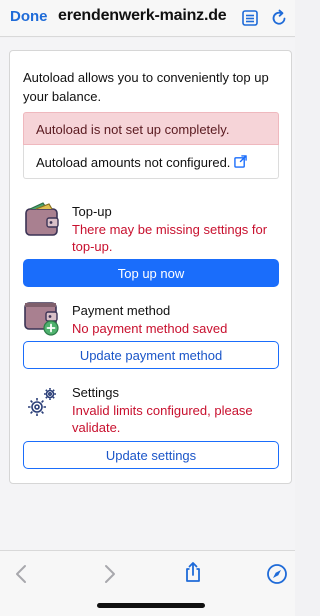 Image resolution: width=320 pixels, height=616 pixels. I want to click on amounts-not-configured-text: Autoload amounts not configured., so click(133, 162).